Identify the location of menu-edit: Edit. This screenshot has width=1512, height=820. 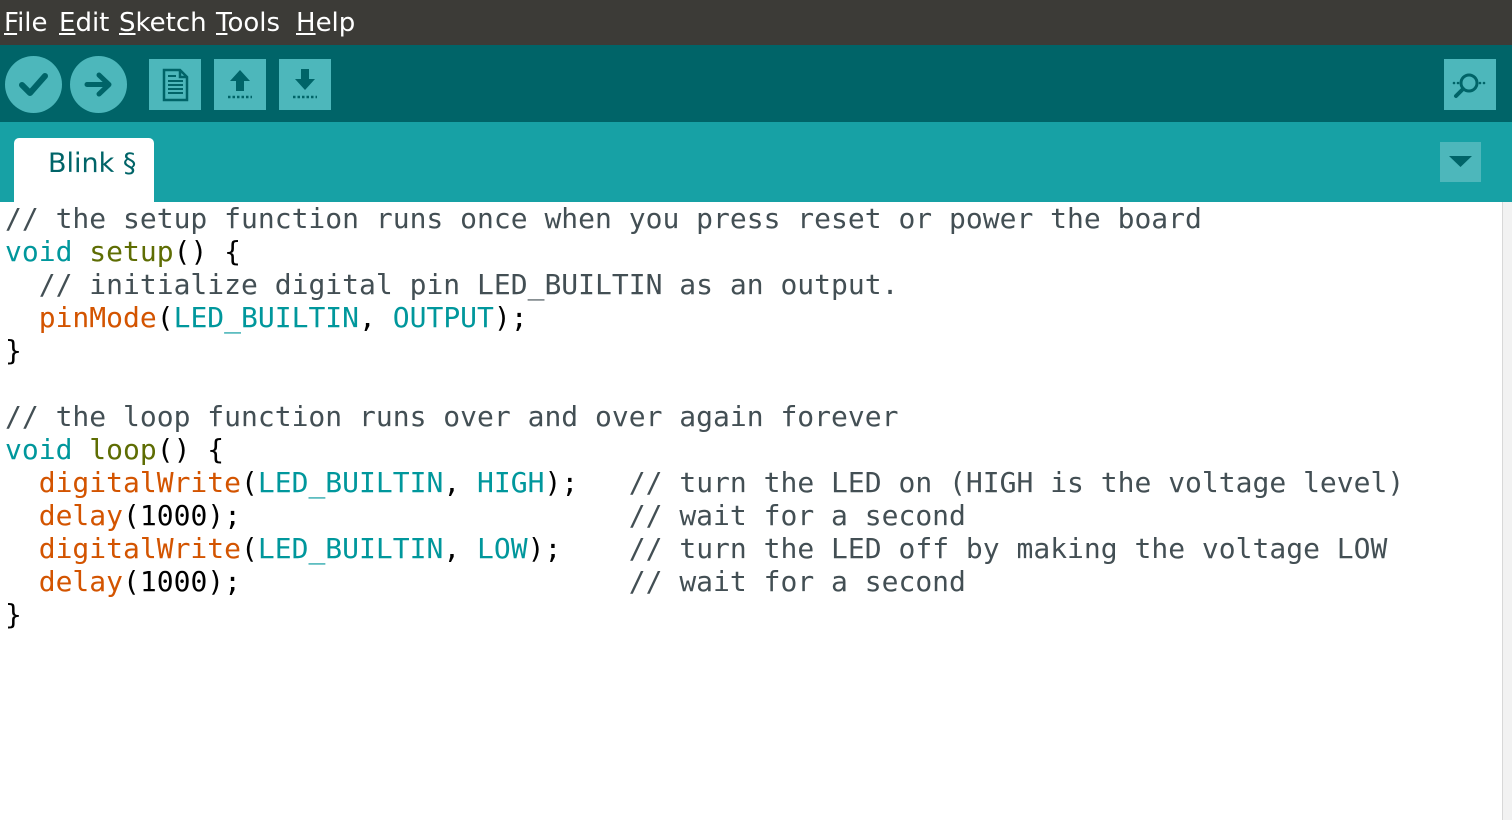
(84, 23).